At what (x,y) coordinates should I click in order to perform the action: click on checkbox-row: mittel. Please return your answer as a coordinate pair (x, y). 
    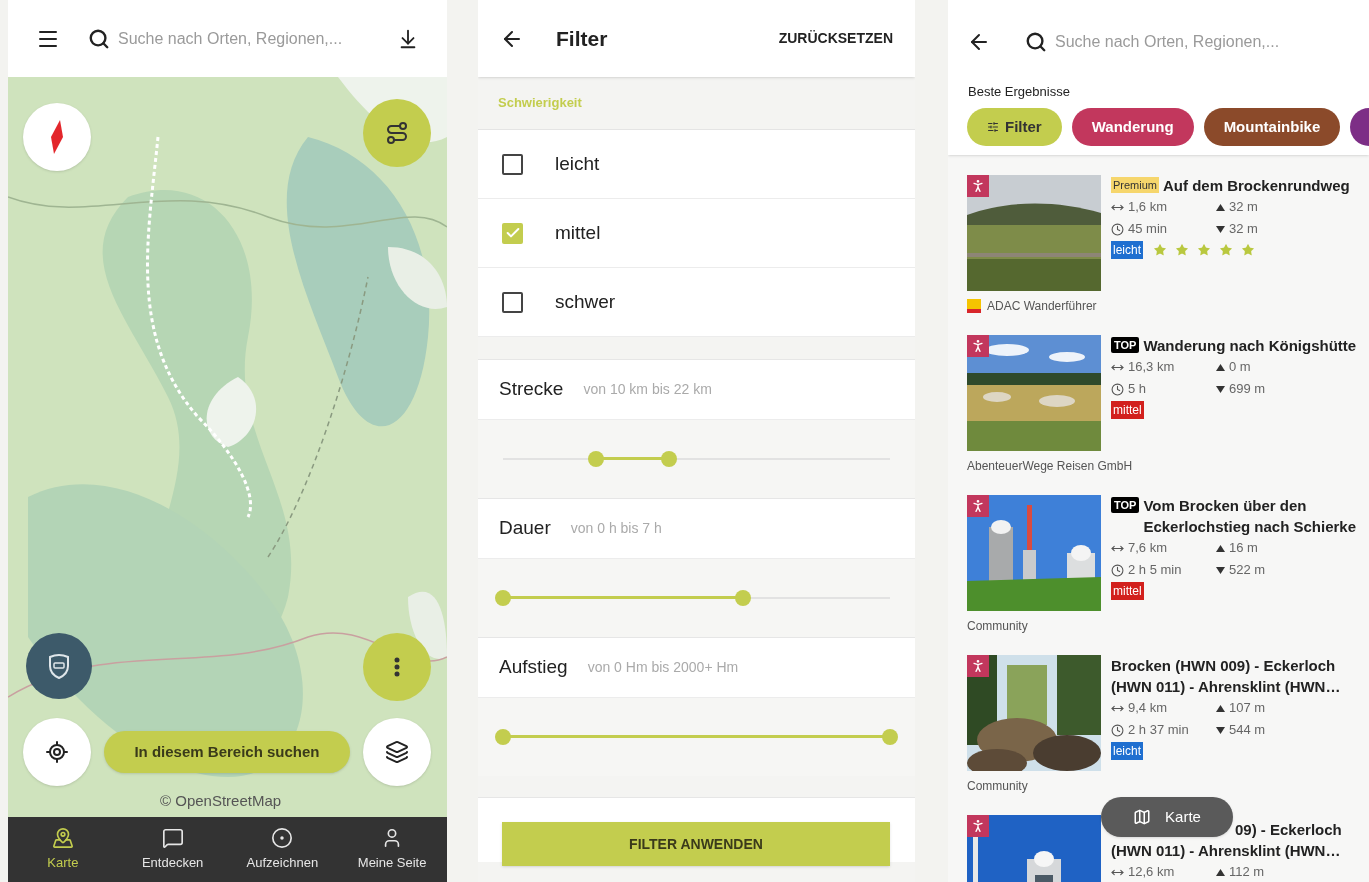
    Looking at the image, I should click on (696, 233).